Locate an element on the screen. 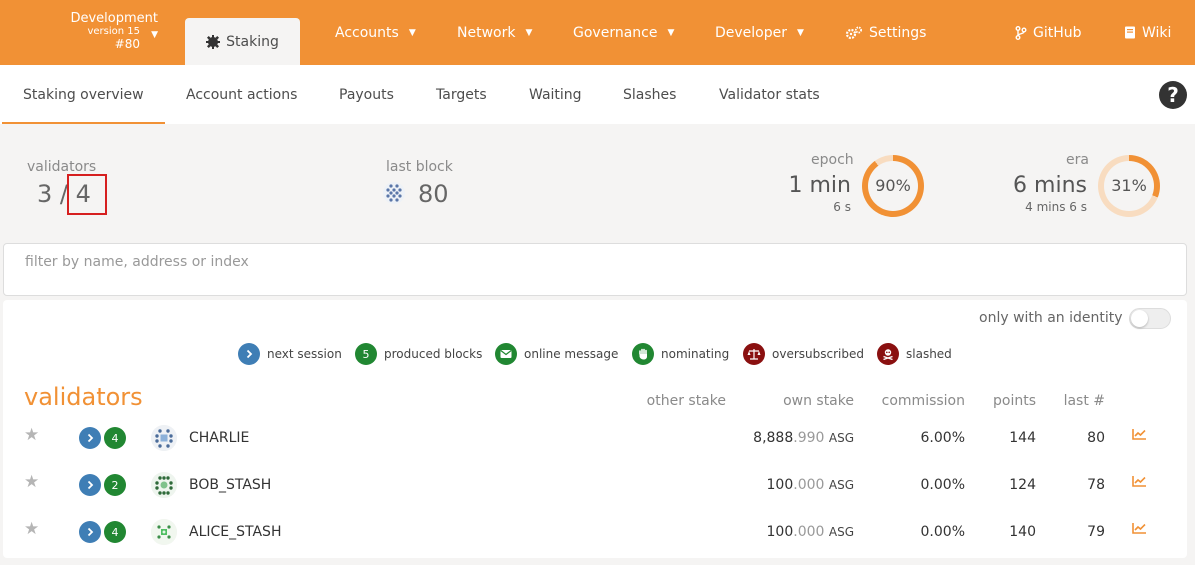  validators-list-title: validators is located at coordinates (83, 397).